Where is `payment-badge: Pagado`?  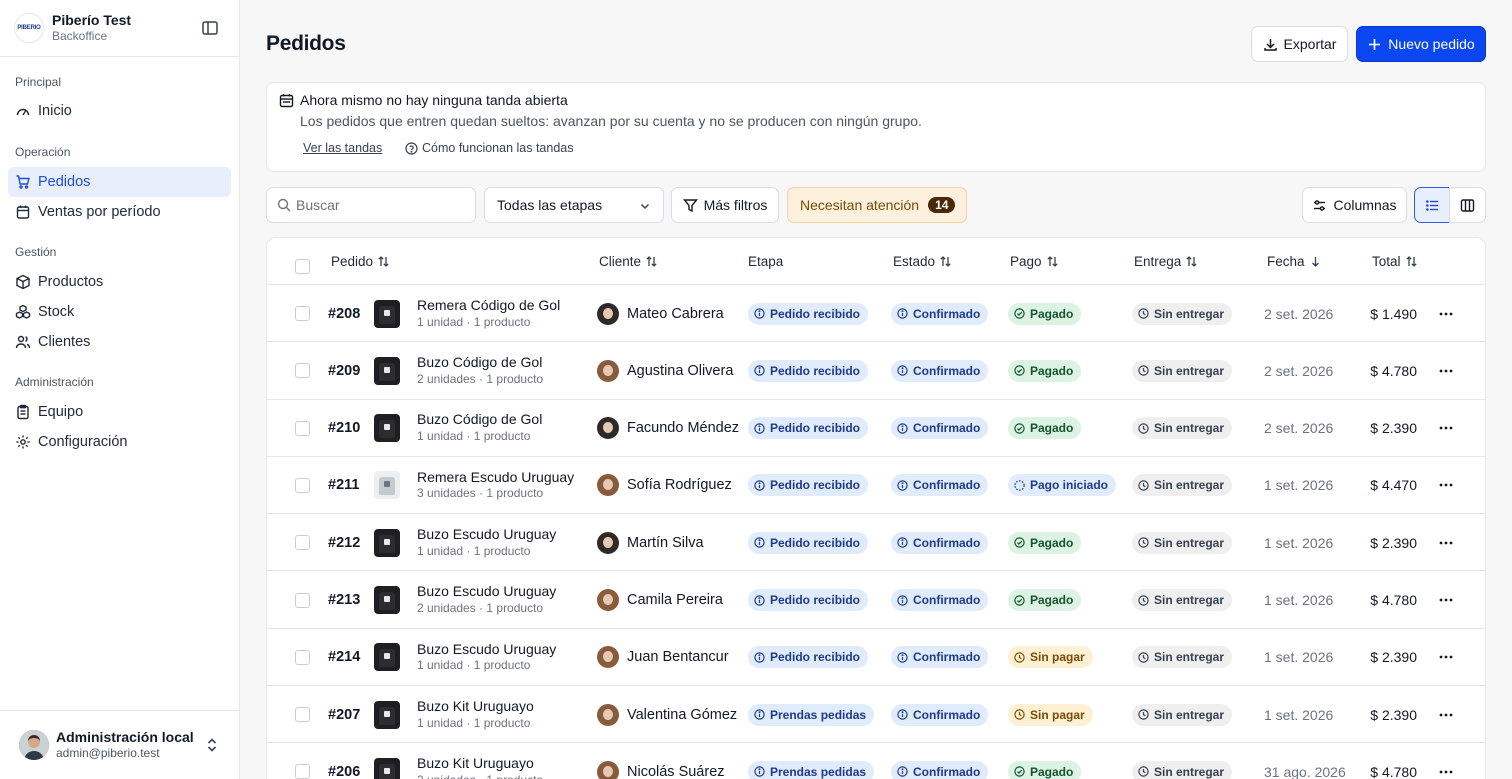 payment-badge: Pagado is located at coordinates (1045, 313).